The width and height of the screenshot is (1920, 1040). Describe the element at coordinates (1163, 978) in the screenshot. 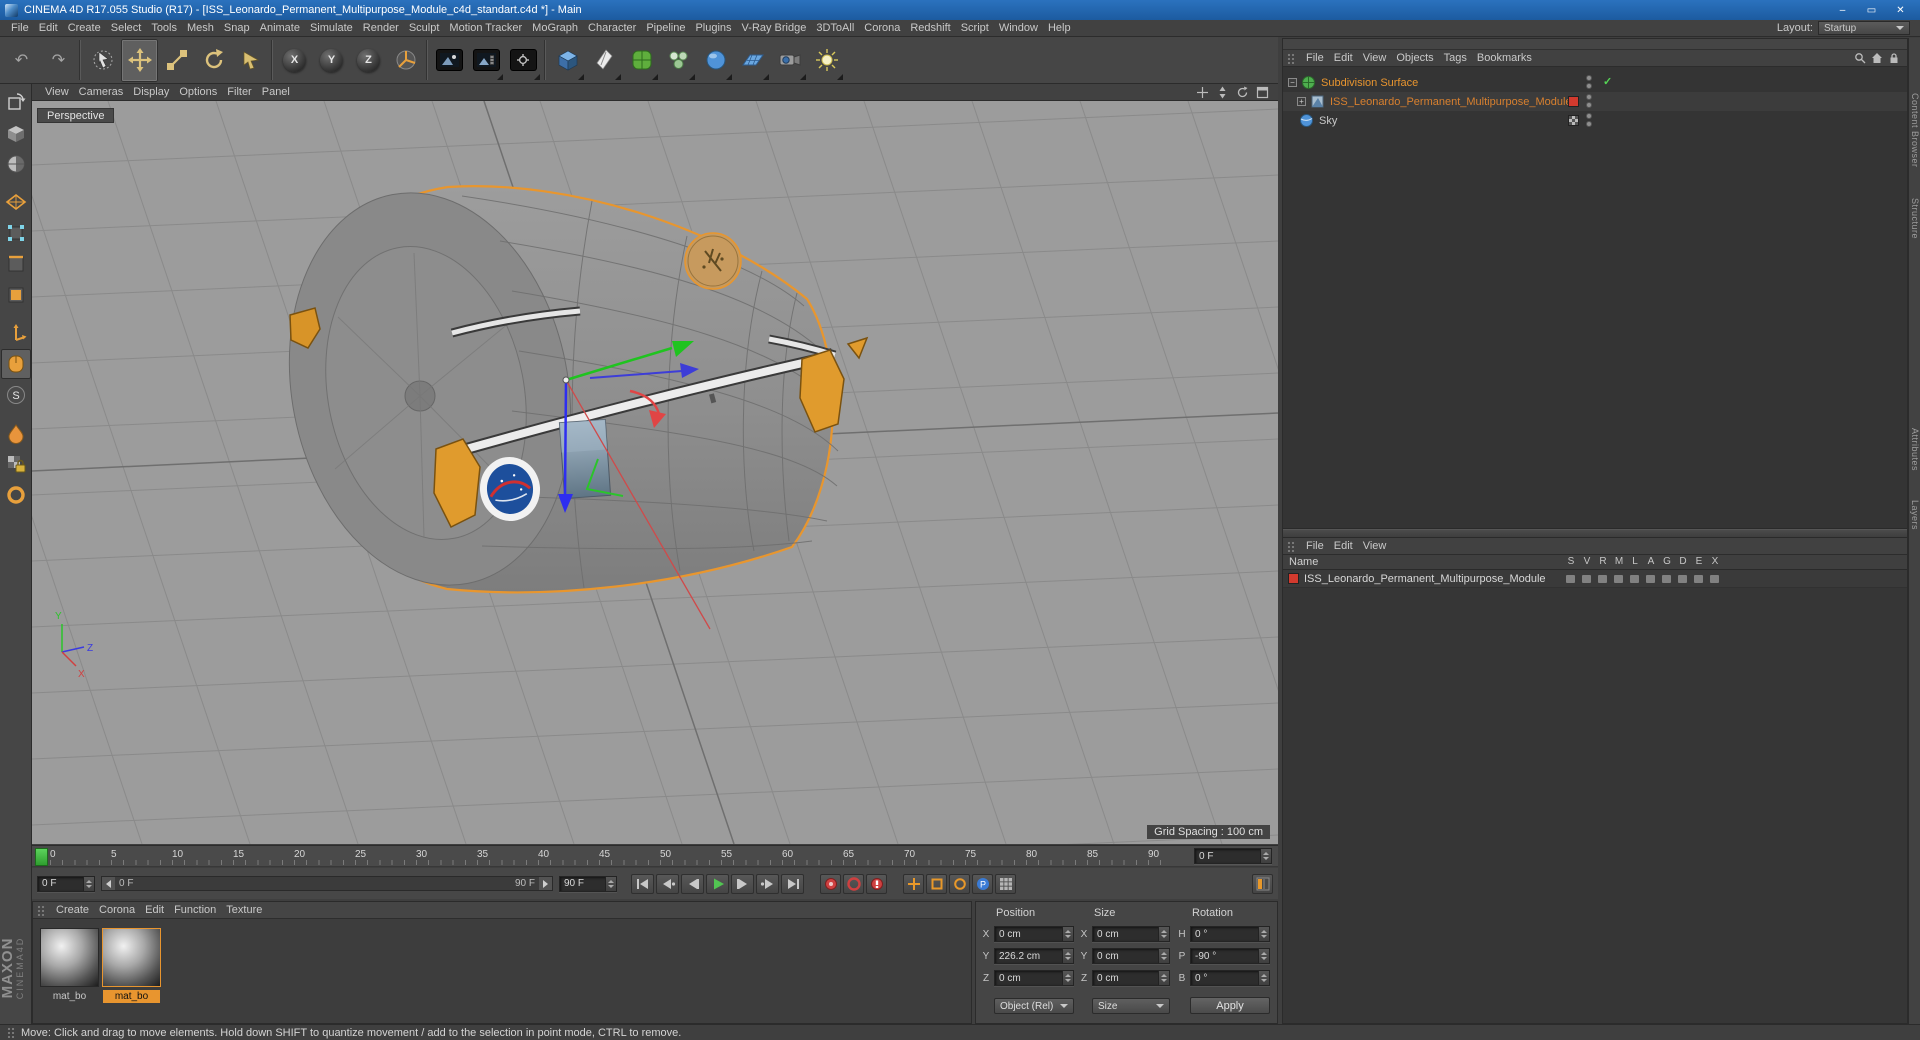

I see `size-z-spinner` at that location.